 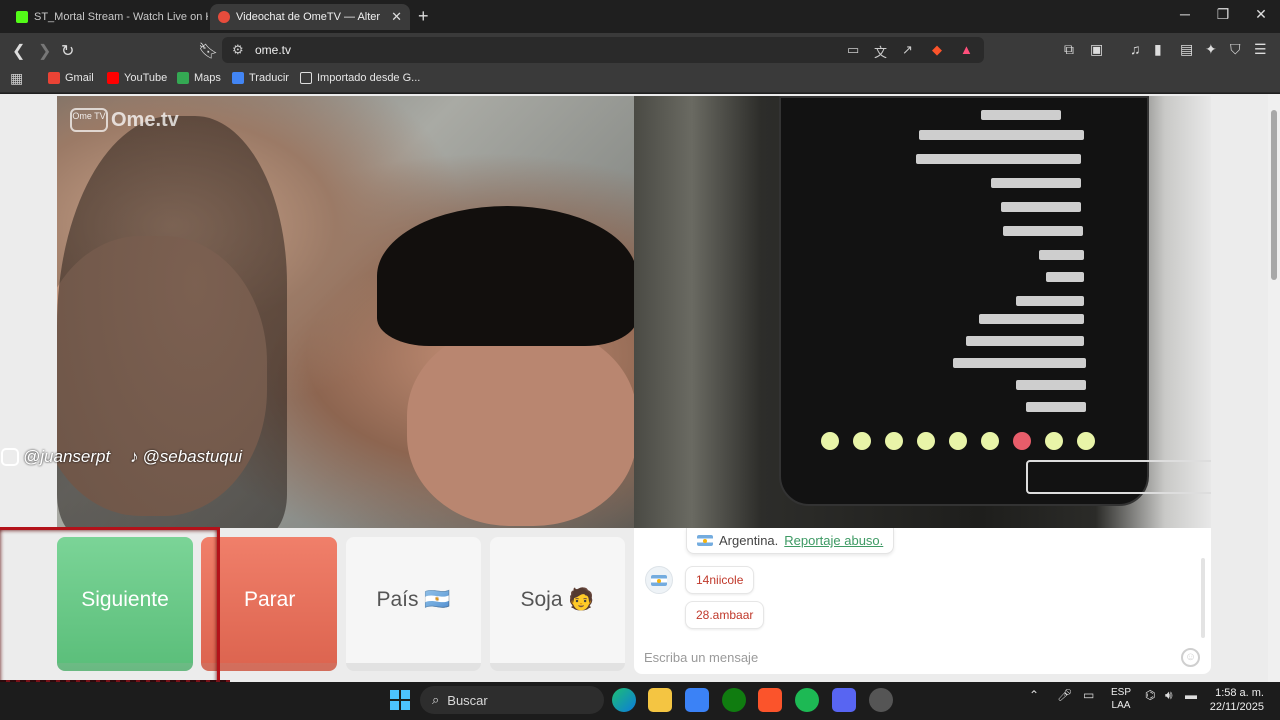 What do you see at coordinates (1120, 692) in the screenshot?
I see `language-code: ESP` at bounding box center [1120, 692].